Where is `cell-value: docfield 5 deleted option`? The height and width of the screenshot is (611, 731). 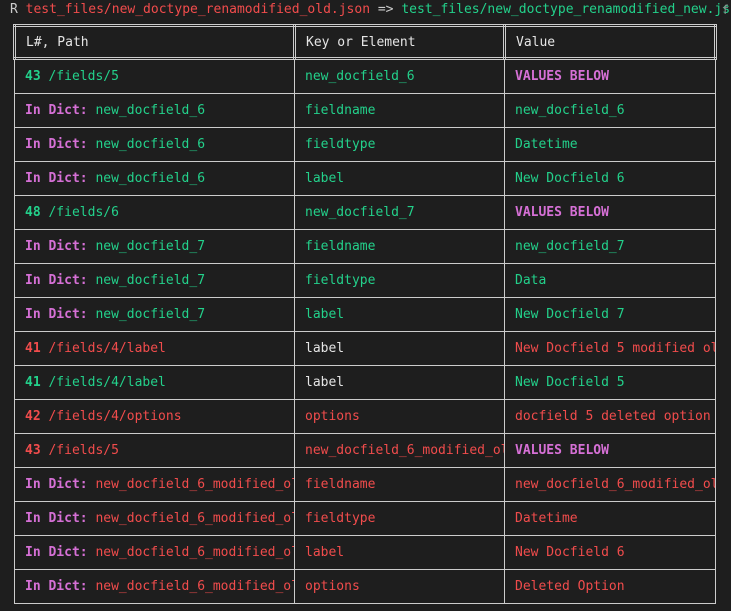
cell-value: docfield 5 deleted option is located at coordinates (610, 416).